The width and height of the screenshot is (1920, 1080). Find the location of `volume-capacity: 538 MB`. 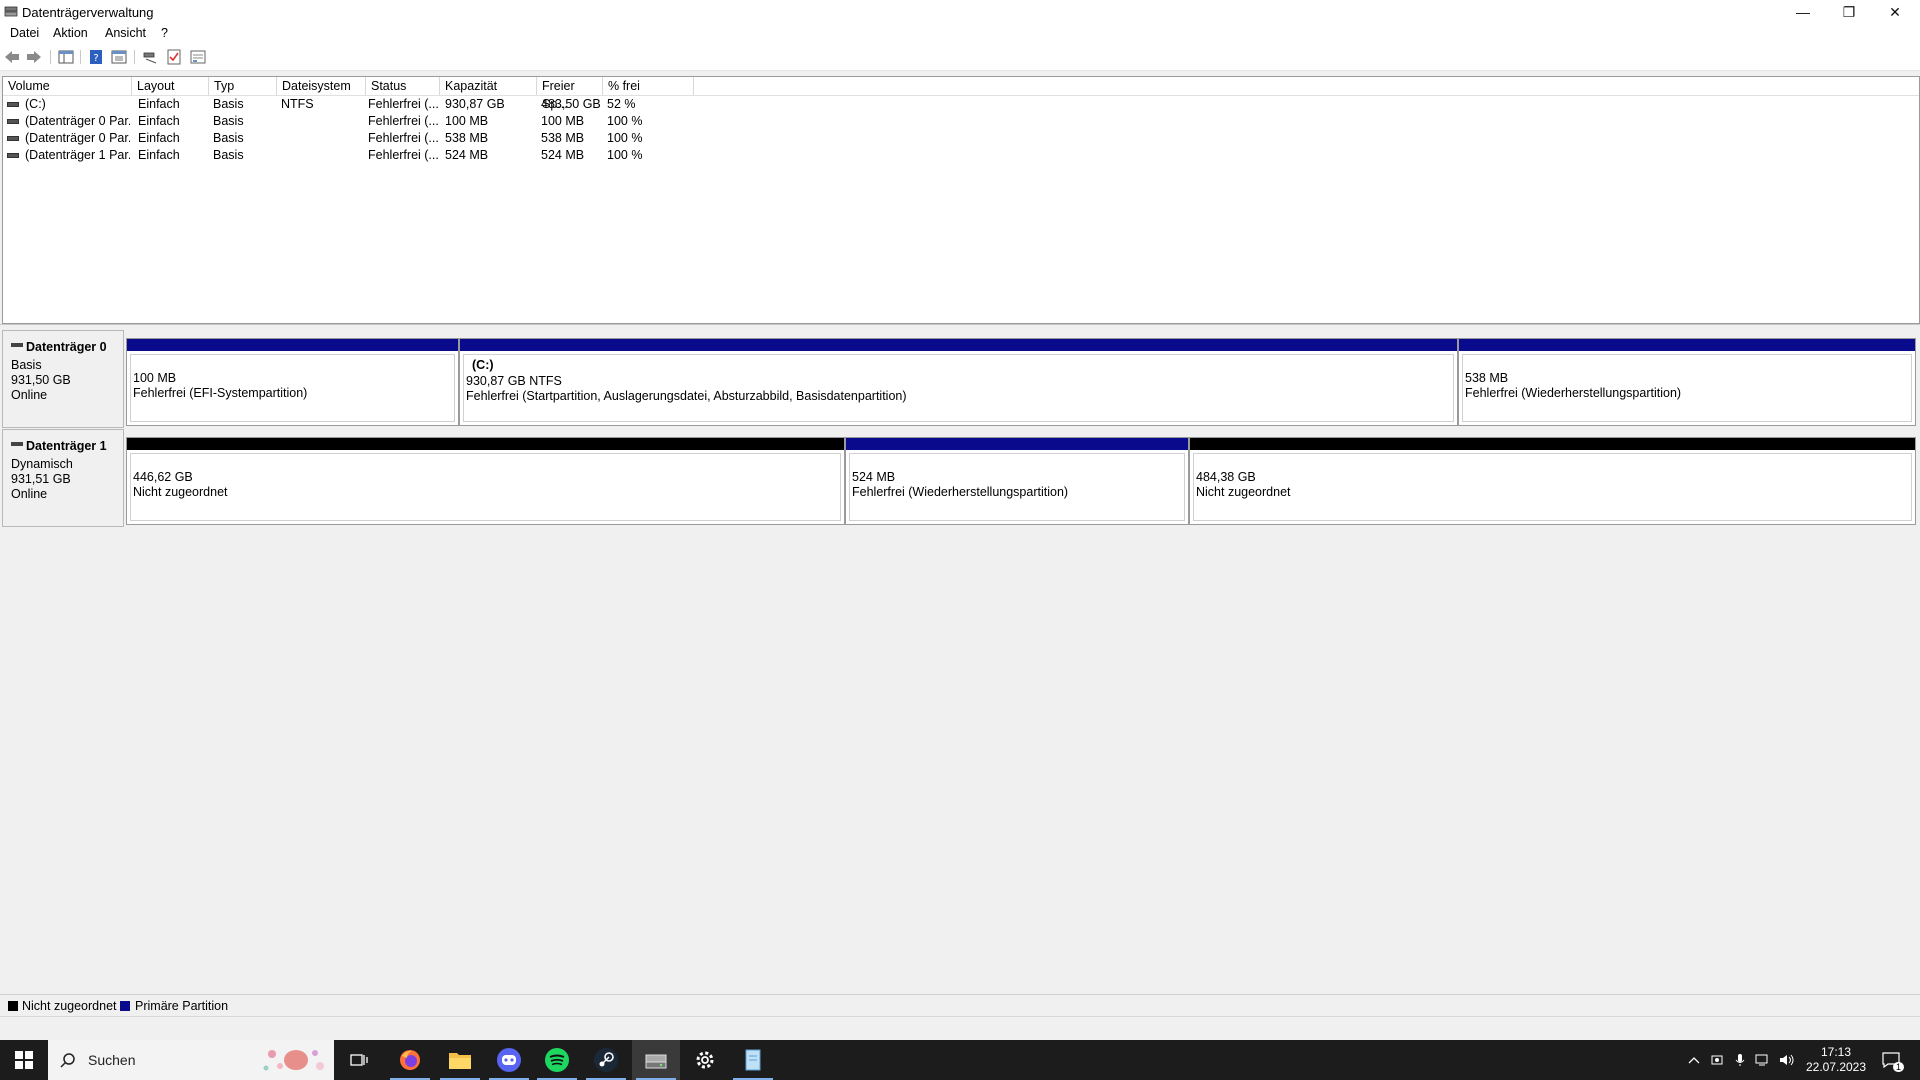

volume-capacity: 538 MB is located at coordinates (467, 138).